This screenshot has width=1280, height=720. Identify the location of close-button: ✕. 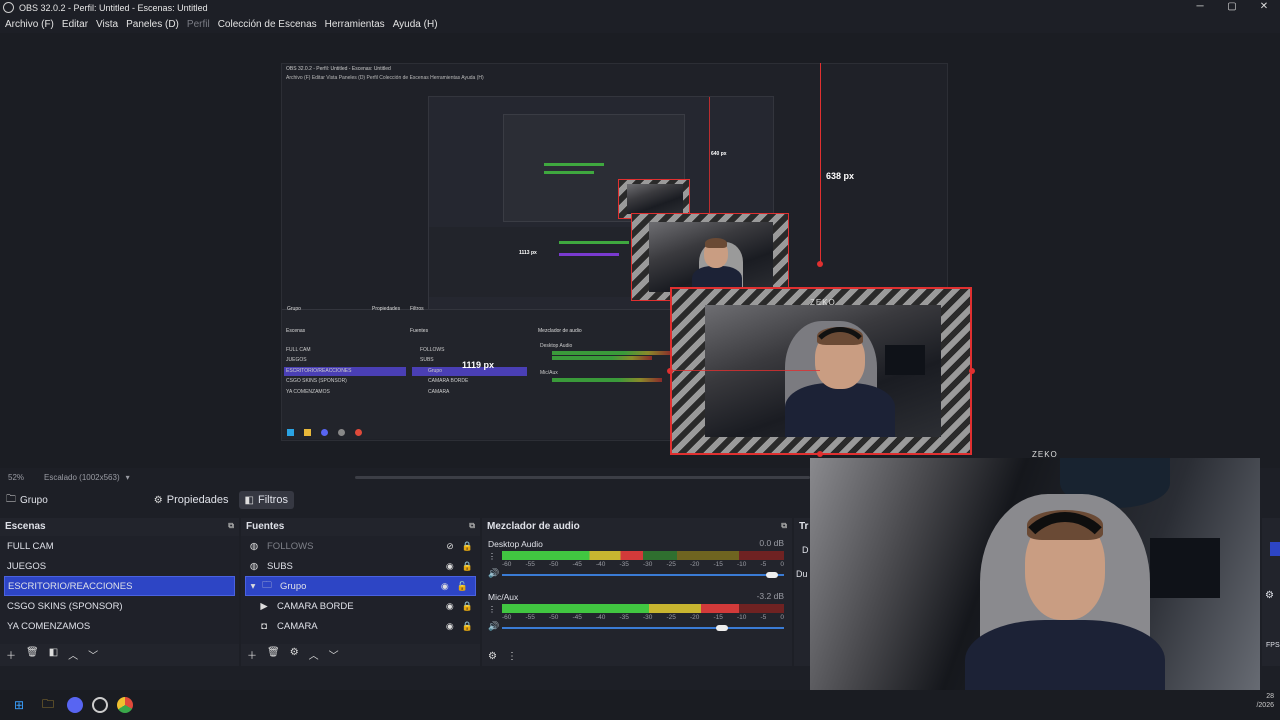
(1264, 7).